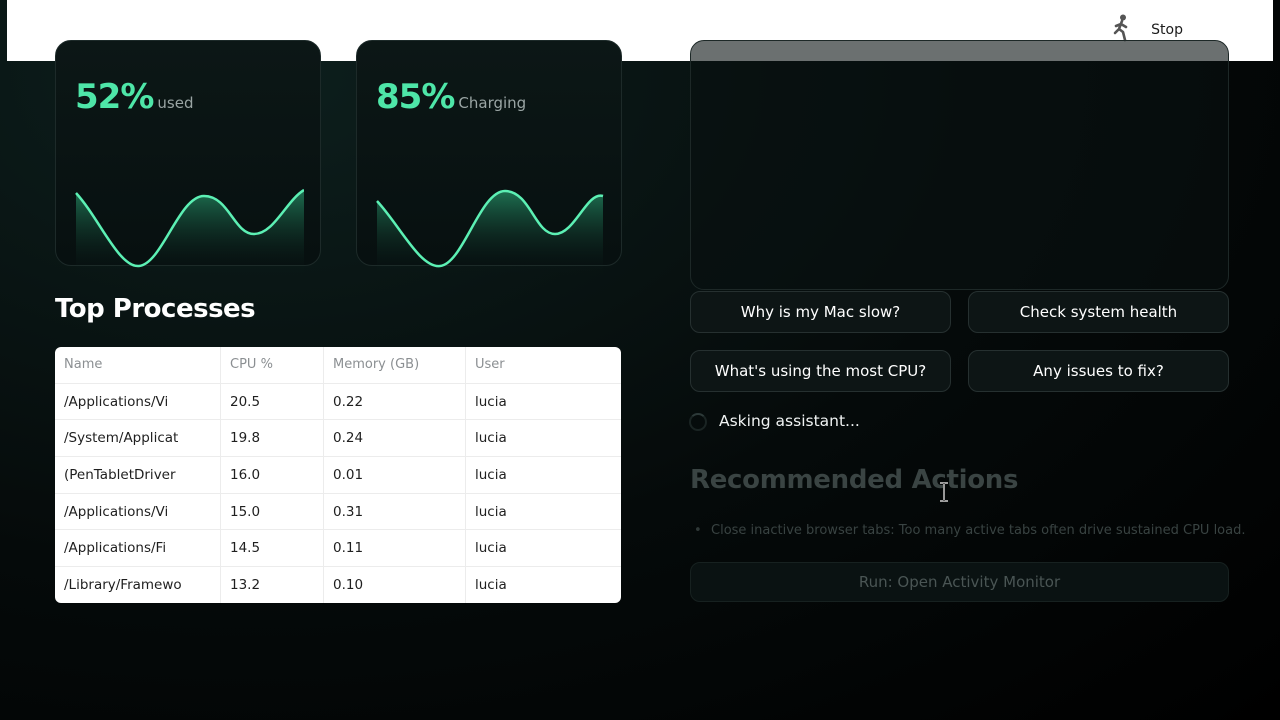  I want to click on process-cpu: 15.0, so click(272, 511).